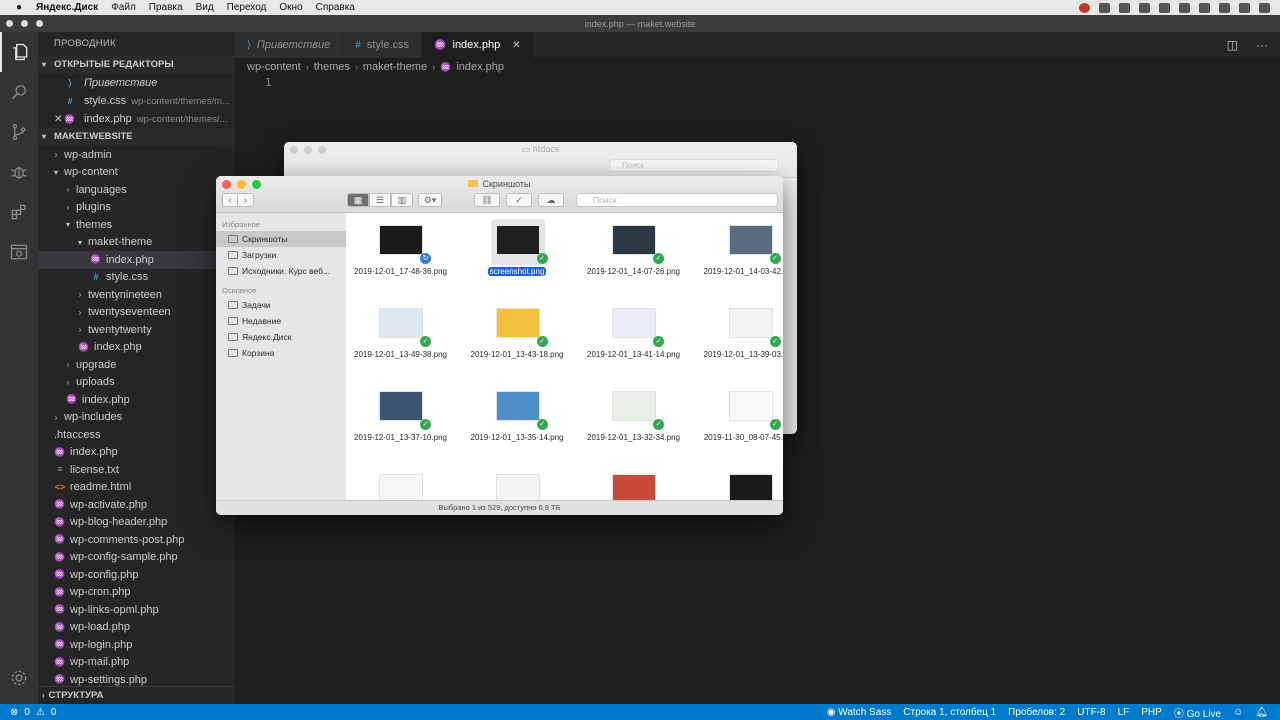 Image resolution: width=1280 pixels, height=720 pixels. Describe the element at coordinates (290, 7) in the screenshot. I see `menu-window: Окно` at that location.